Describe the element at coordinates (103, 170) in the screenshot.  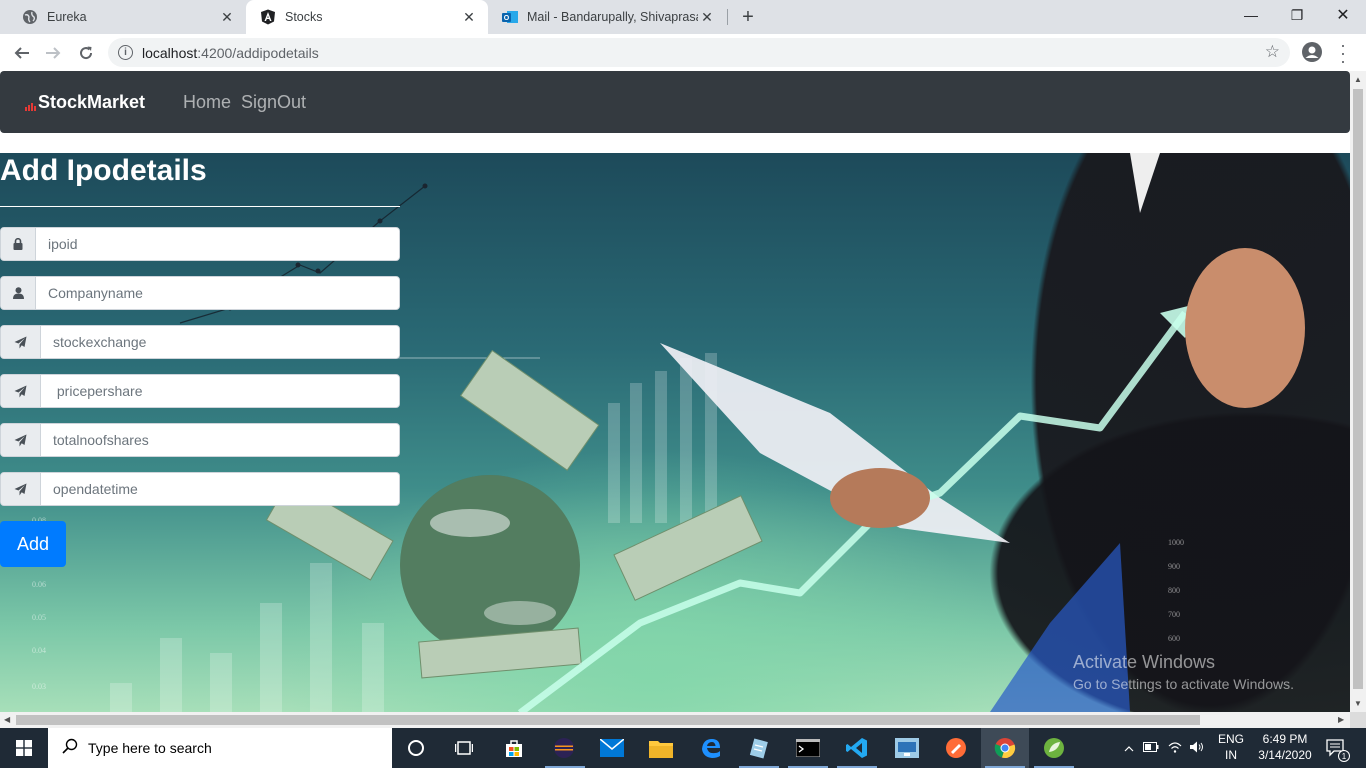
I see `page-title: Add Ipodetails` at that location.